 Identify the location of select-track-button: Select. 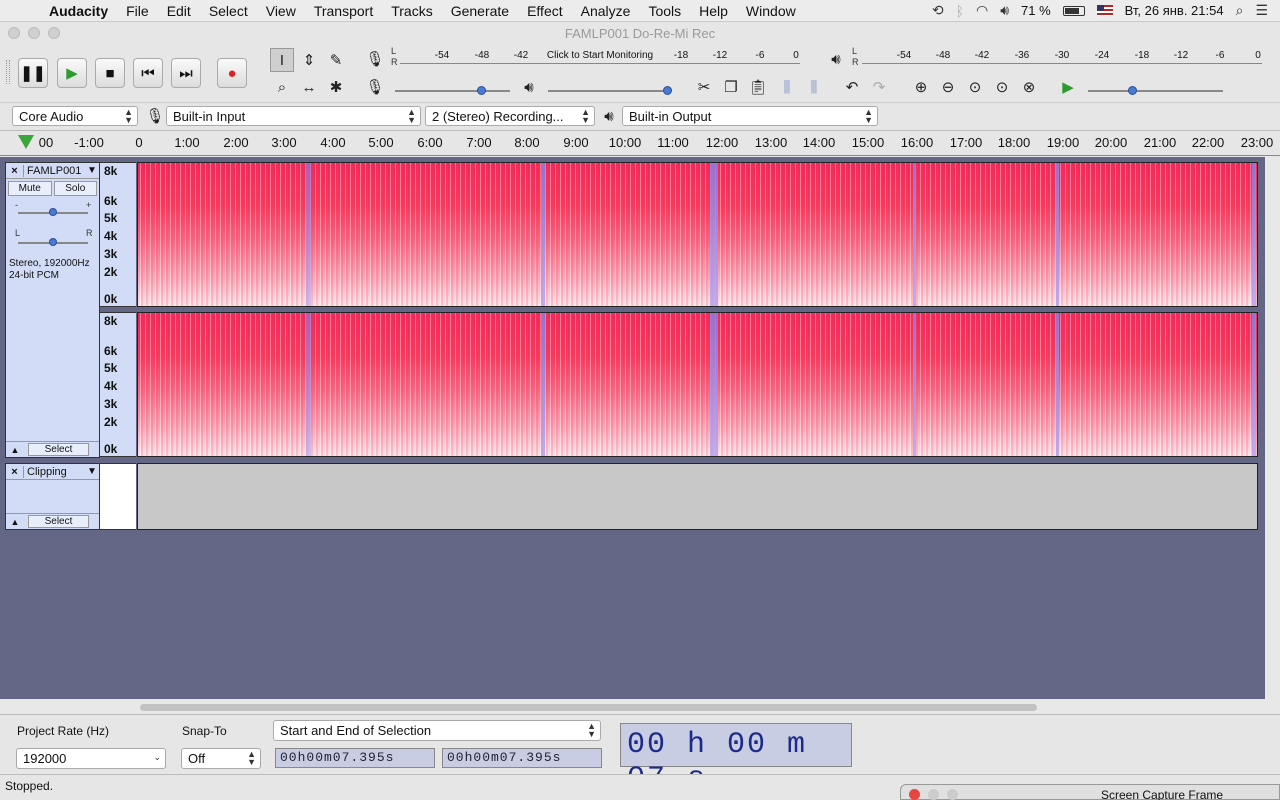
(58, 449).